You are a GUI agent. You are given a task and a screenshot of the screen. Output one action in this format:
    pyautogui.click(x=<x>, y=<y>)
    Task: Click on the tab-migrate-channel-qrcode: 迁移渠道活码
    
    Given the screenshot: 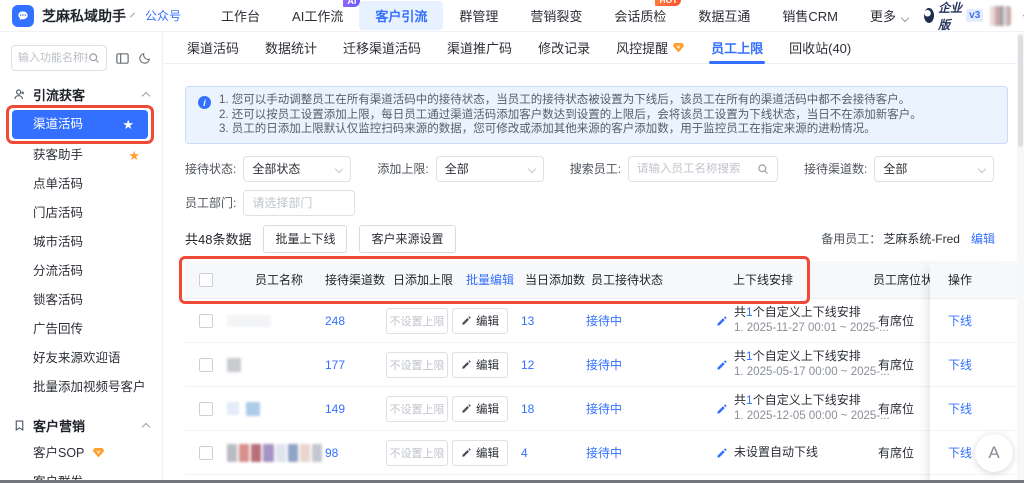 What is the action you would take?
    pyautogui.click(x=382, y=48)
    